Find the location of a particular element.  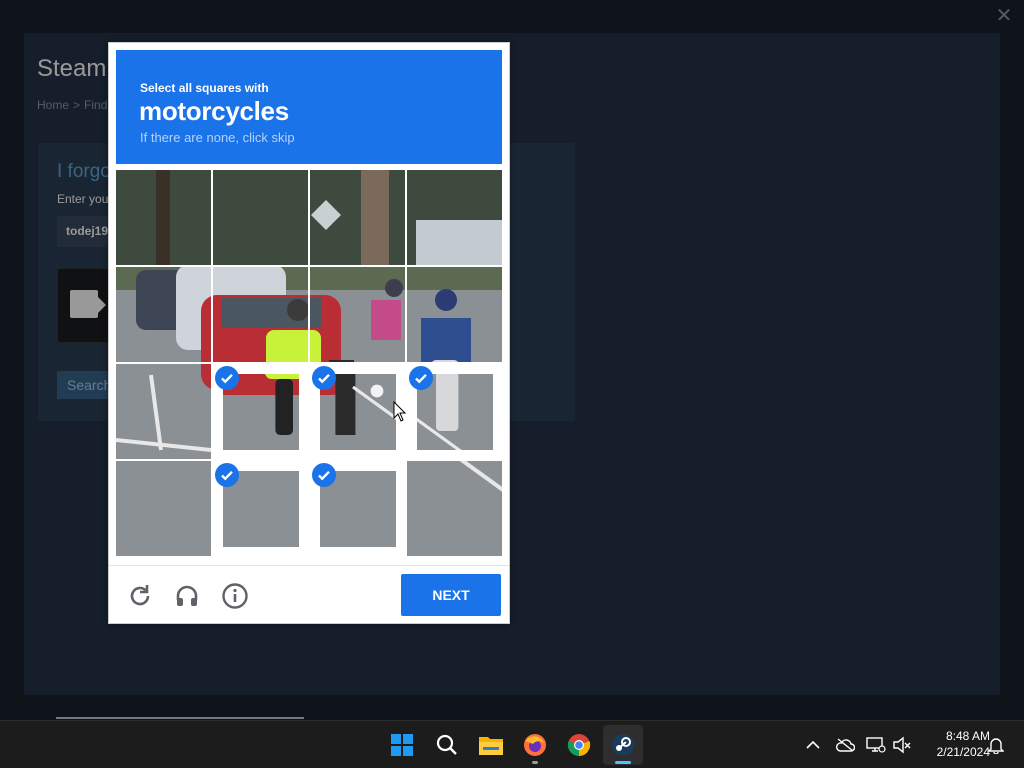

chrome-icon is located at coordinates (579, 745).